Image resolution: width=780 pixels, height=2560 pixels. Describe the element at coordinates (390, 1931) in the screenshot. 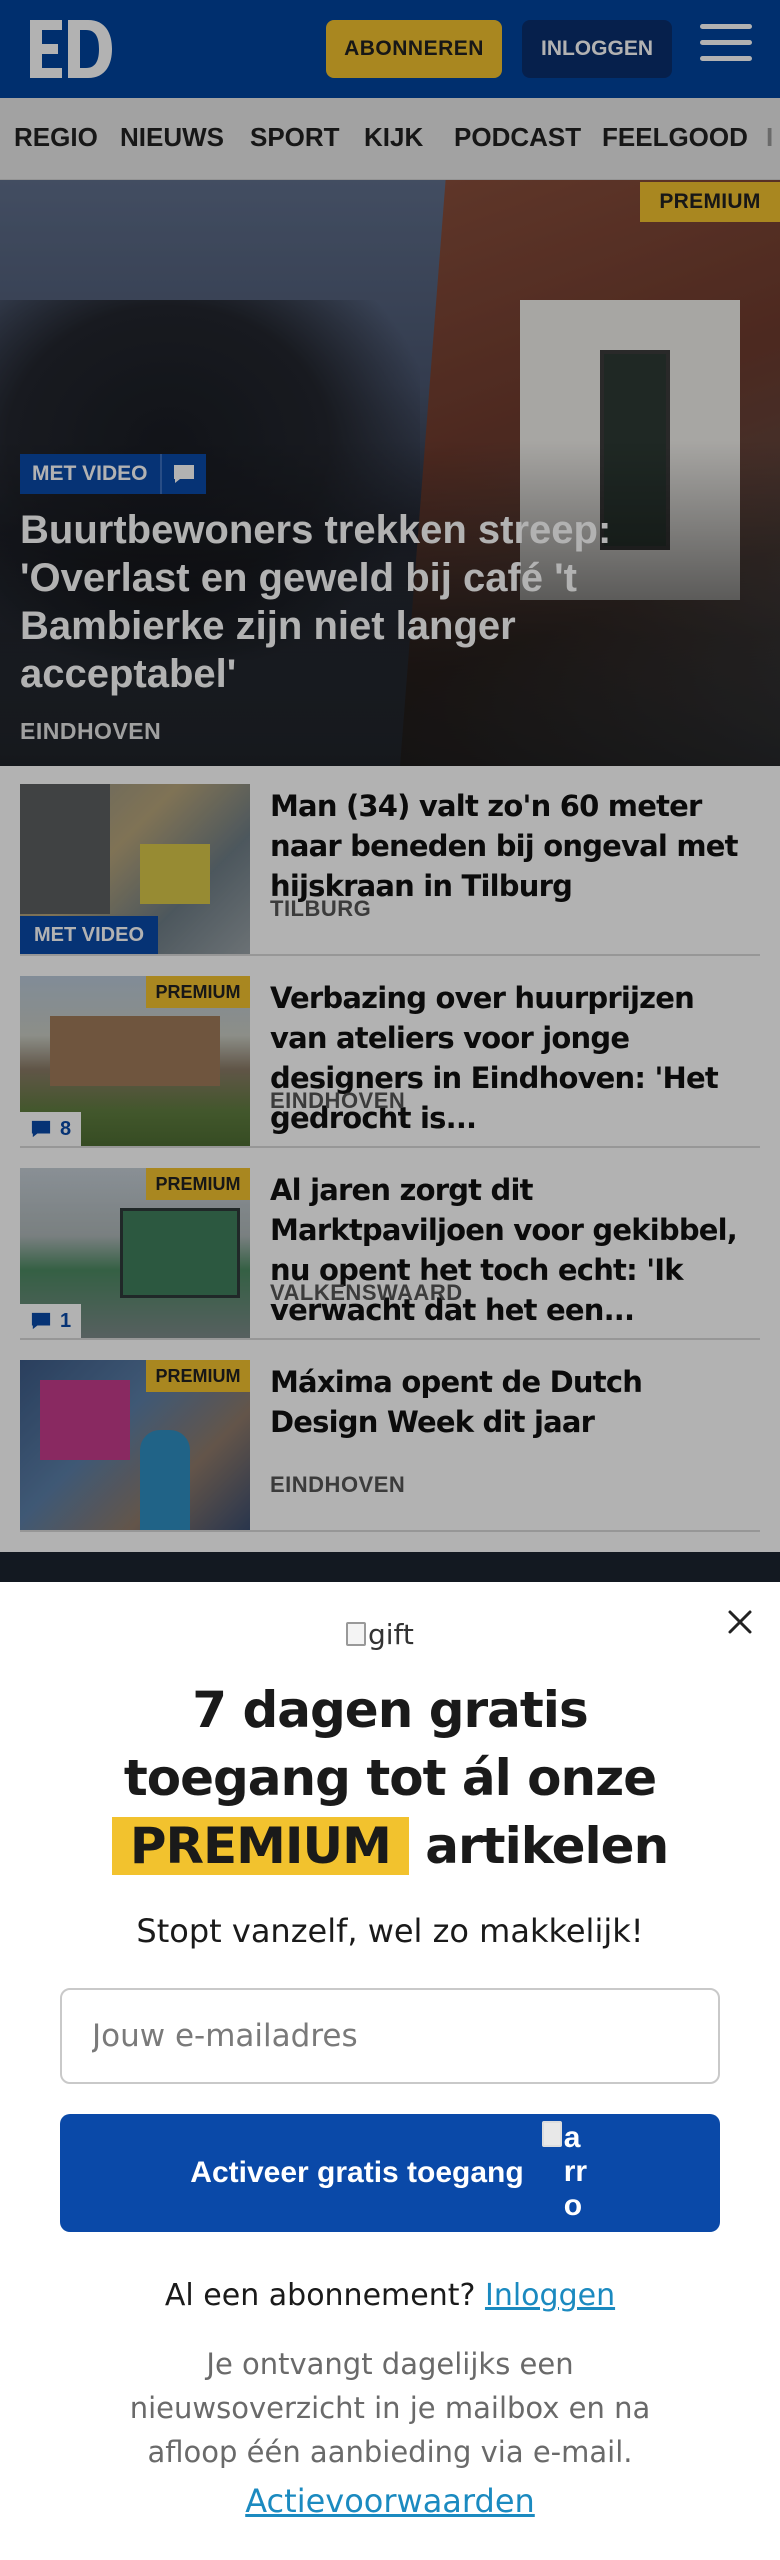

I see `modal-subtitle: Stopt vanzelf, wel zo makkelijk!` at that location.